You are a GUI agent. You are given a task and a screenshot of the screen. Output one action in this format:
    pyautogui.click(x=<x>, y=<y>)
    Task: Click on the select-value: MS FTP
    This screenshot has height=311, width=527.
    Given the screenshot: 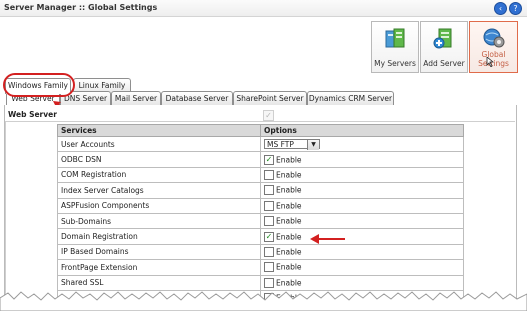 What is the action you would take?
    pyautogui.click(x=280, y=145)
    